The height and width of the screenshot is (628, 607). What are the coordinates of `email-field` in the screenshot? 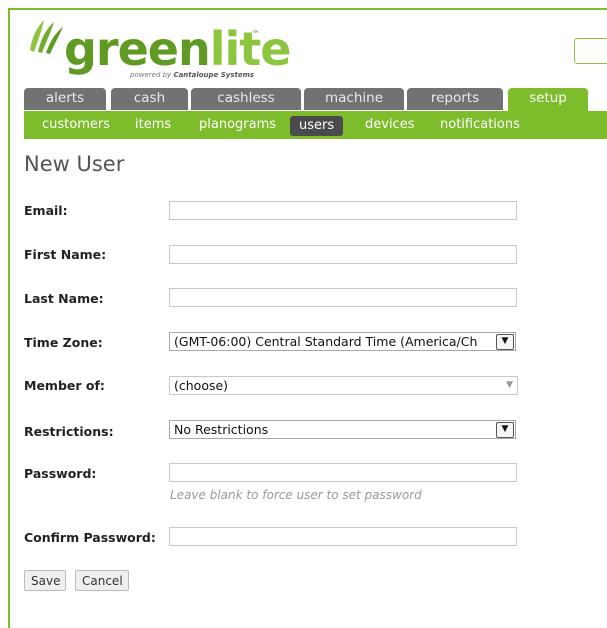 It's located at (343, 210).